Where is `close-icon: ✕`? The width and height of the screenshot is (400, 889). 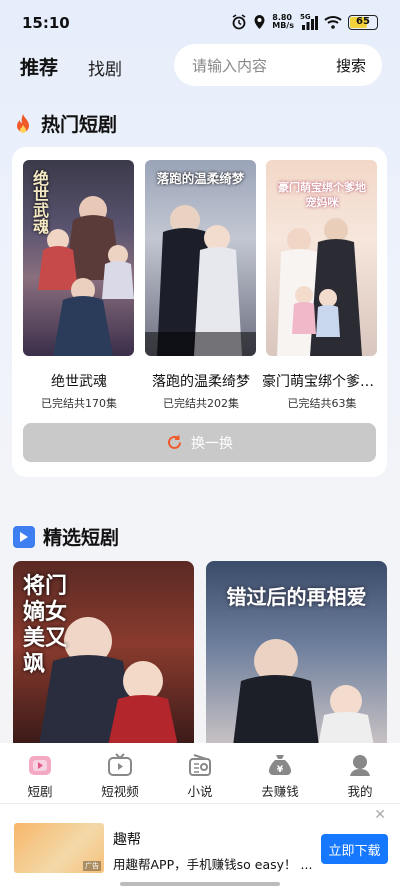 close-icon: ✕ is located at coordinates (380, 815).